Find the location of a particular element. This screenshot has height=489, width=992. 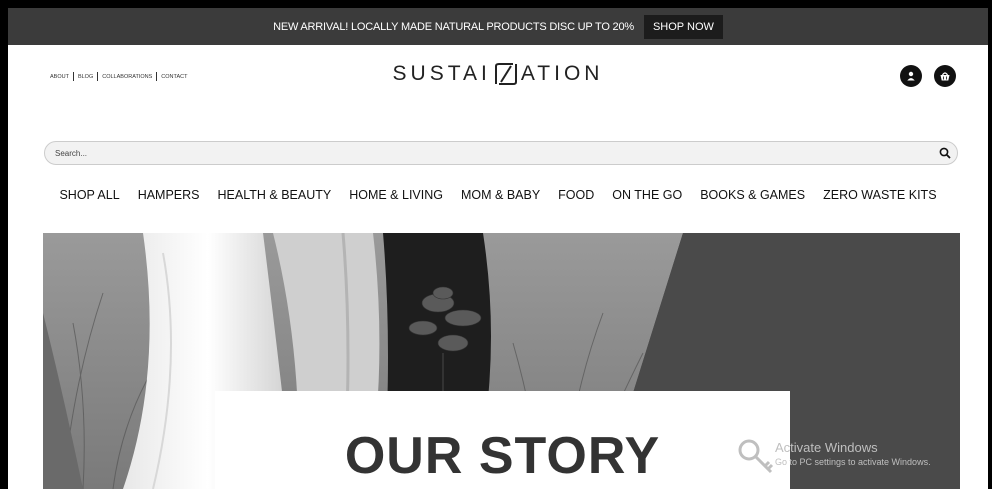

search-bar is located at coordinates (501, 153).